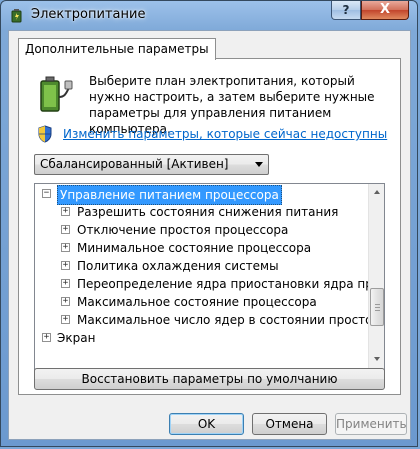  What do you see at coordinates (209, 379) in the screenshot?
I see `restore-defaults-button: Восстановить параметры по умолчанию` at bounding box center [209, 379].